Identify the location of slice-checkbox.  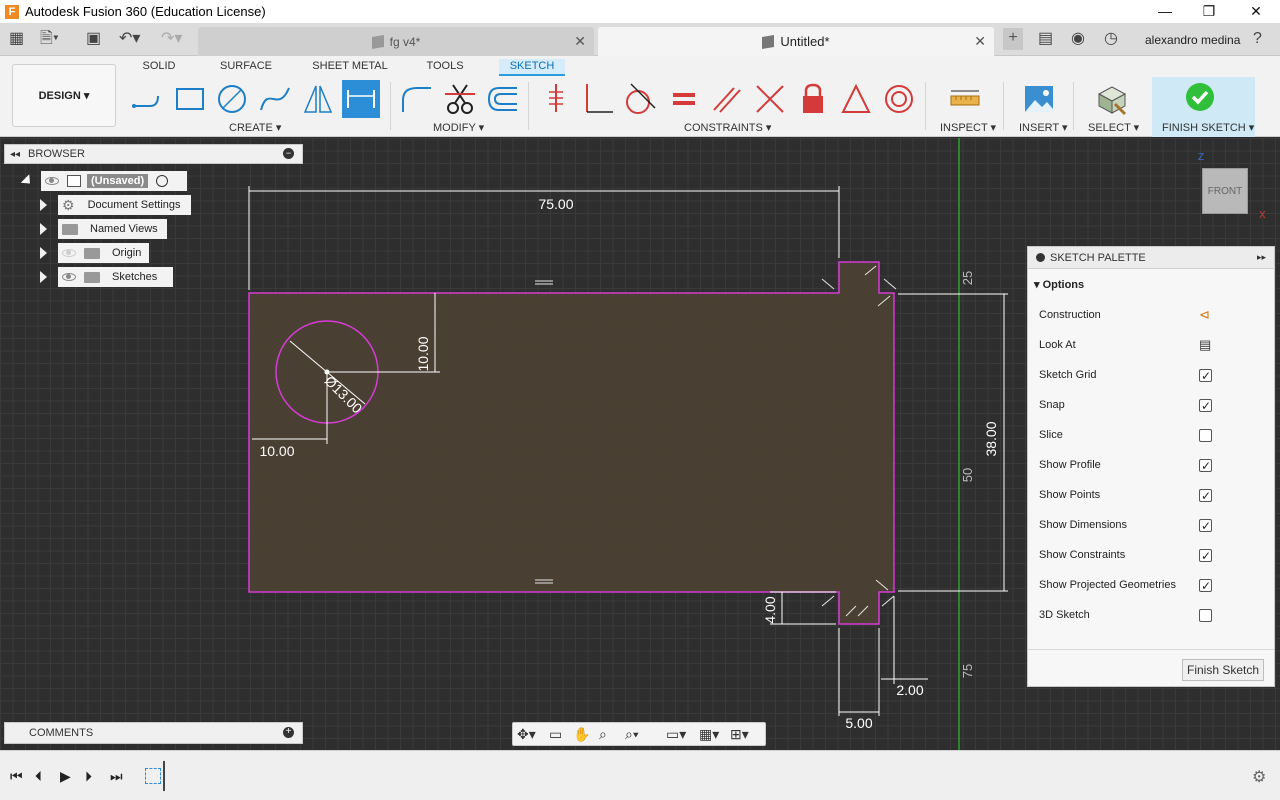
(1205, 435).